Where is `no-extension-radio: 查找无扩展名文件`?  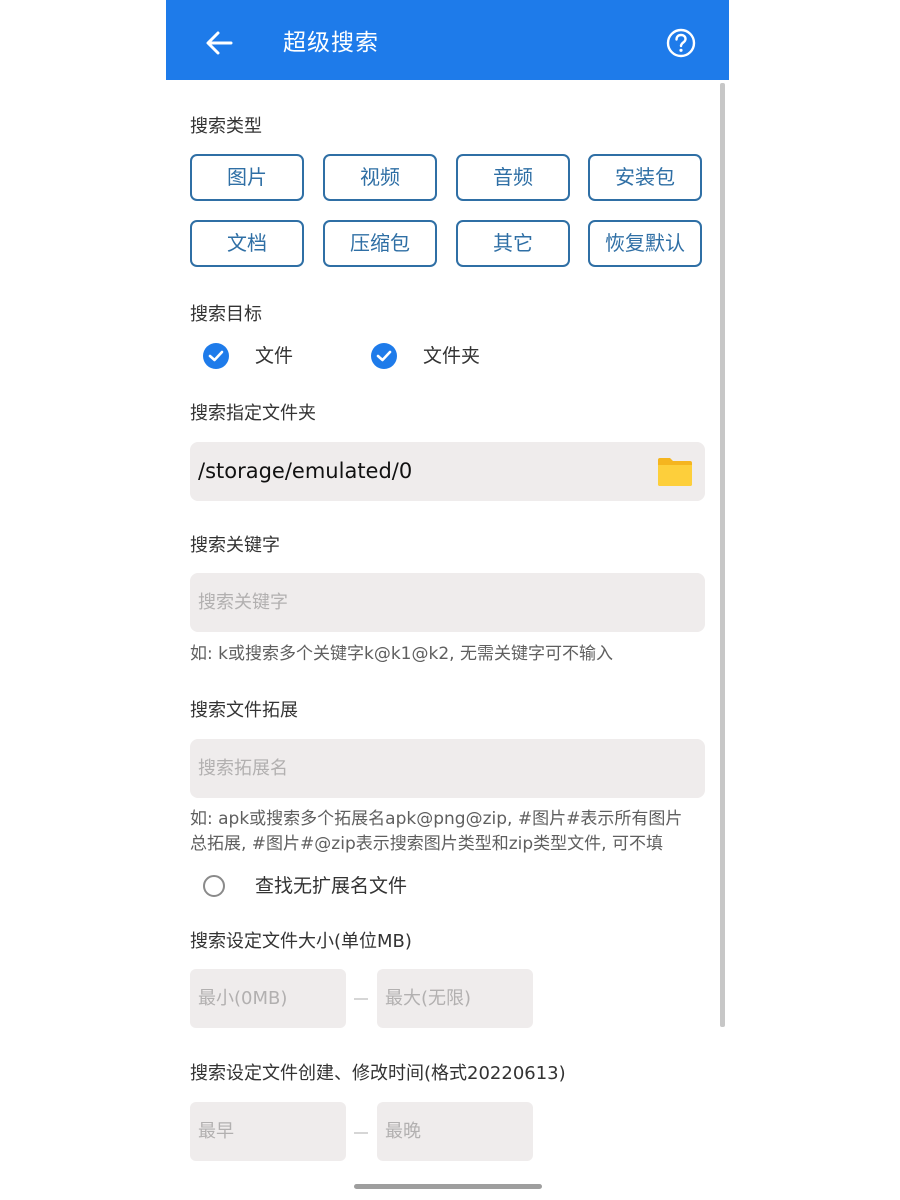 no-extension-radio: 查找无扩展名文件 is located at coordinates (318, 887).